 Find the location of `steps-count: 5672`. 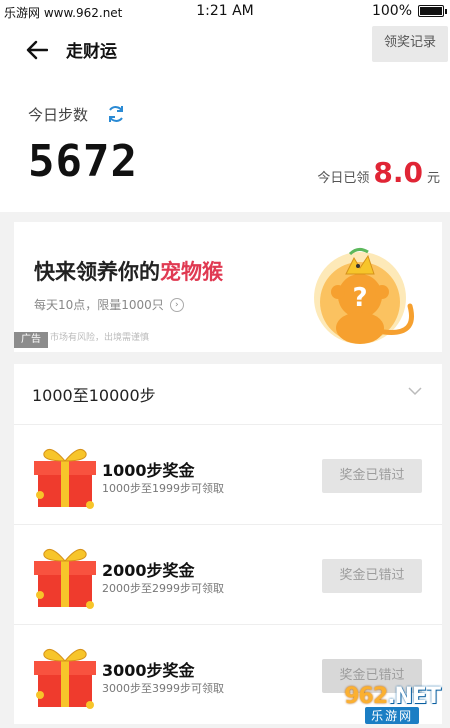

steps-count: 5672 is located at coordinates (83, 161).